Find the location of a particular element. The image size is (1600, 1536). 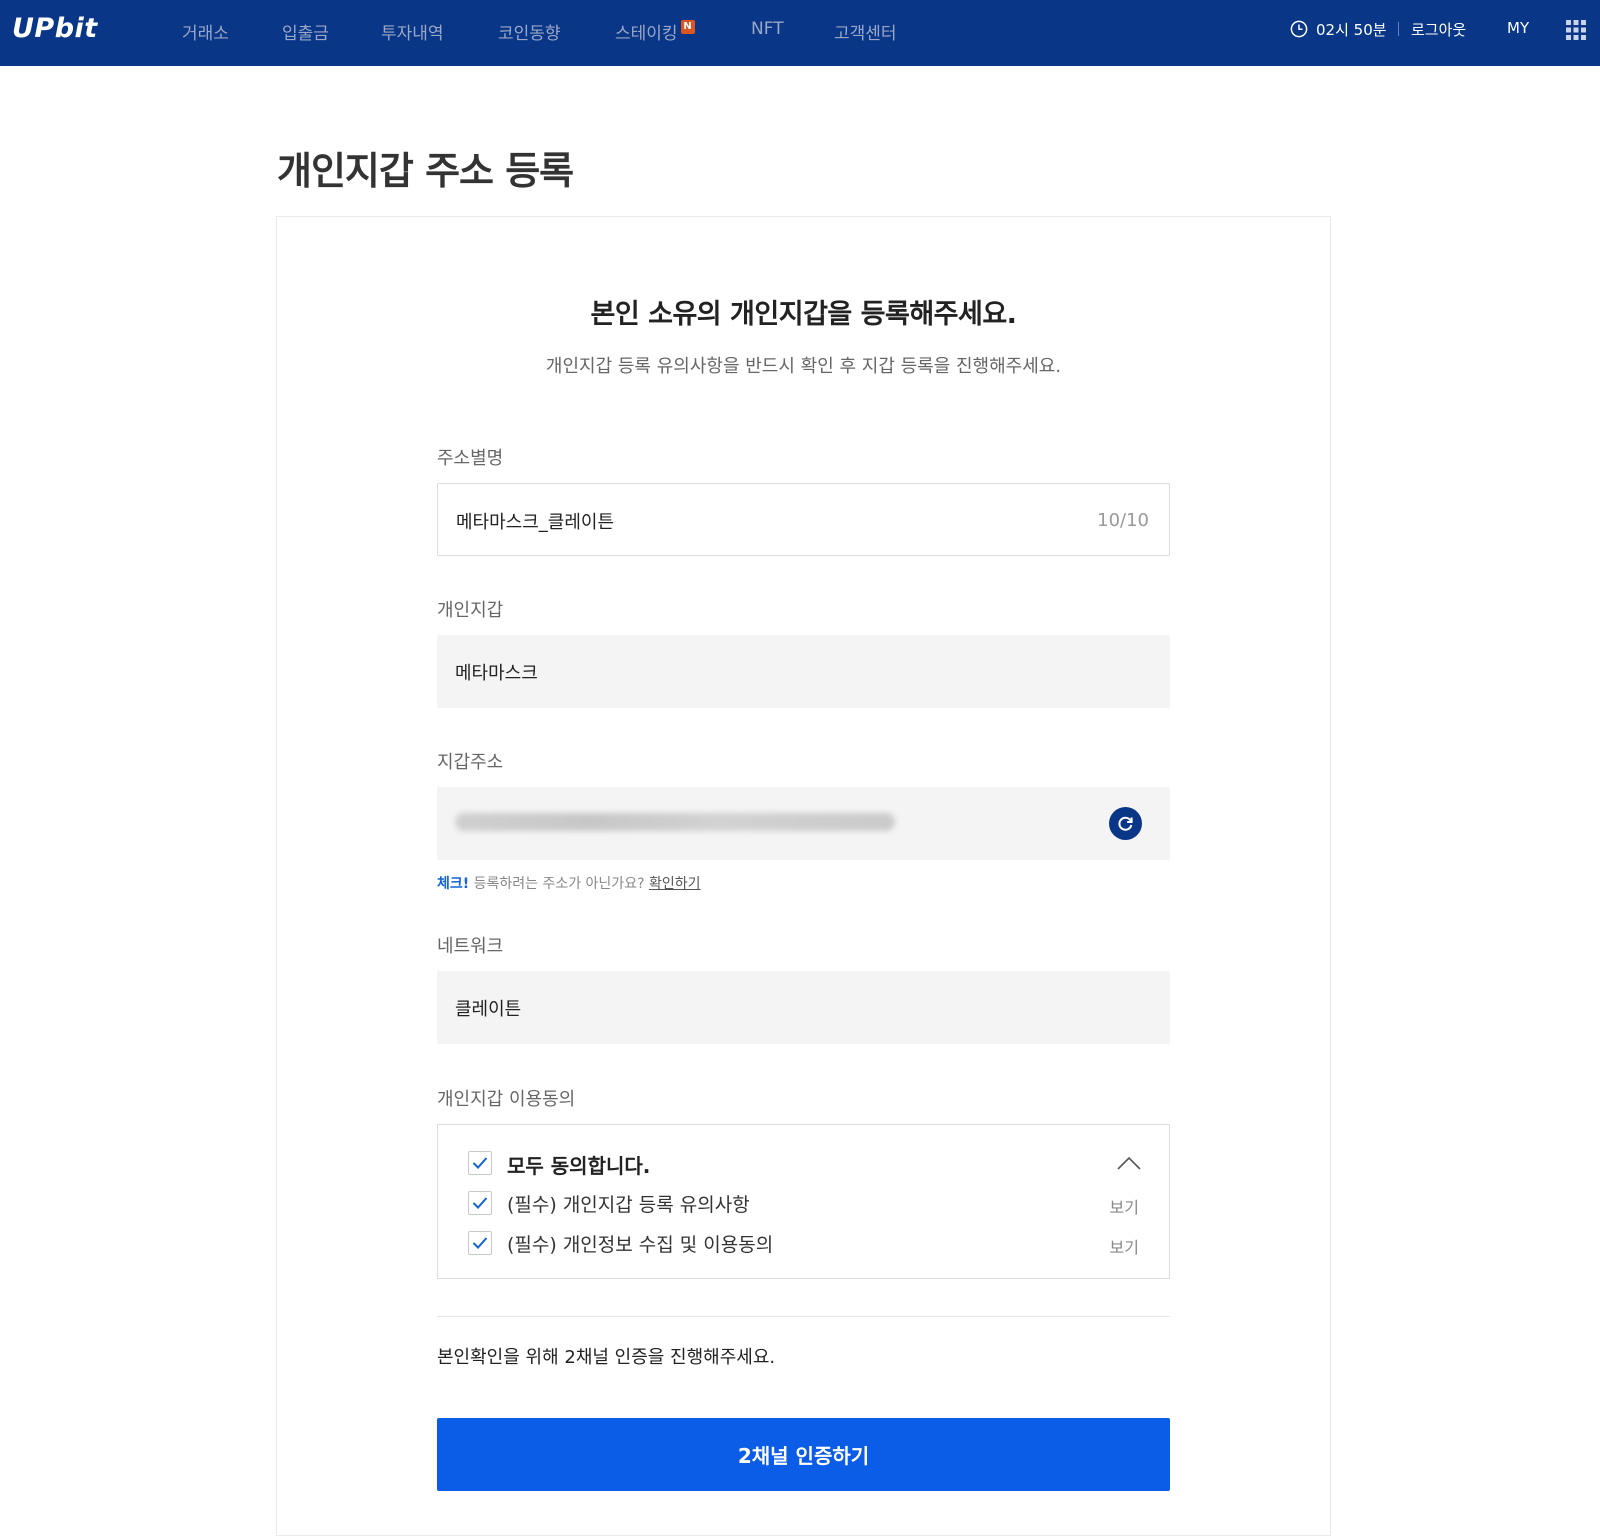

alias-char-counter: 10/10 is located at coordinates (1123, 520).